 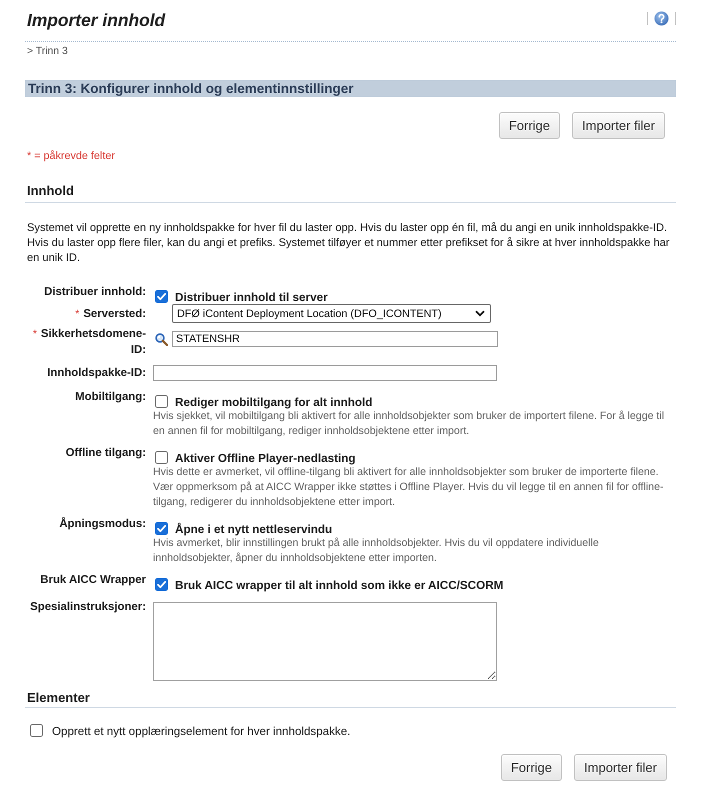 What do you see at coordinates (96, 20) in the screenshot?
I see `page-title: Importer innhold` at bounding box center [96, 20].